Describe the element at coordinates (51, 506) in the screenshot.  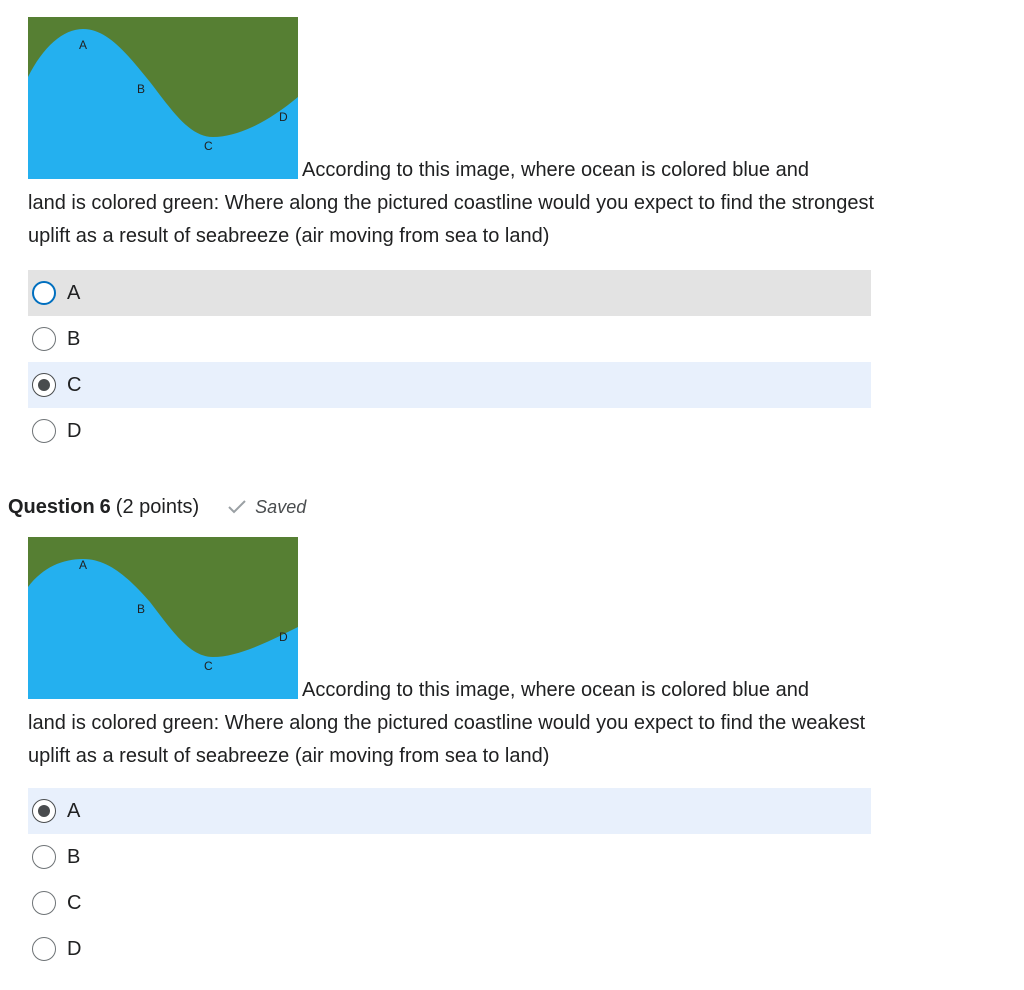
I see `question-word: Question` at that location.